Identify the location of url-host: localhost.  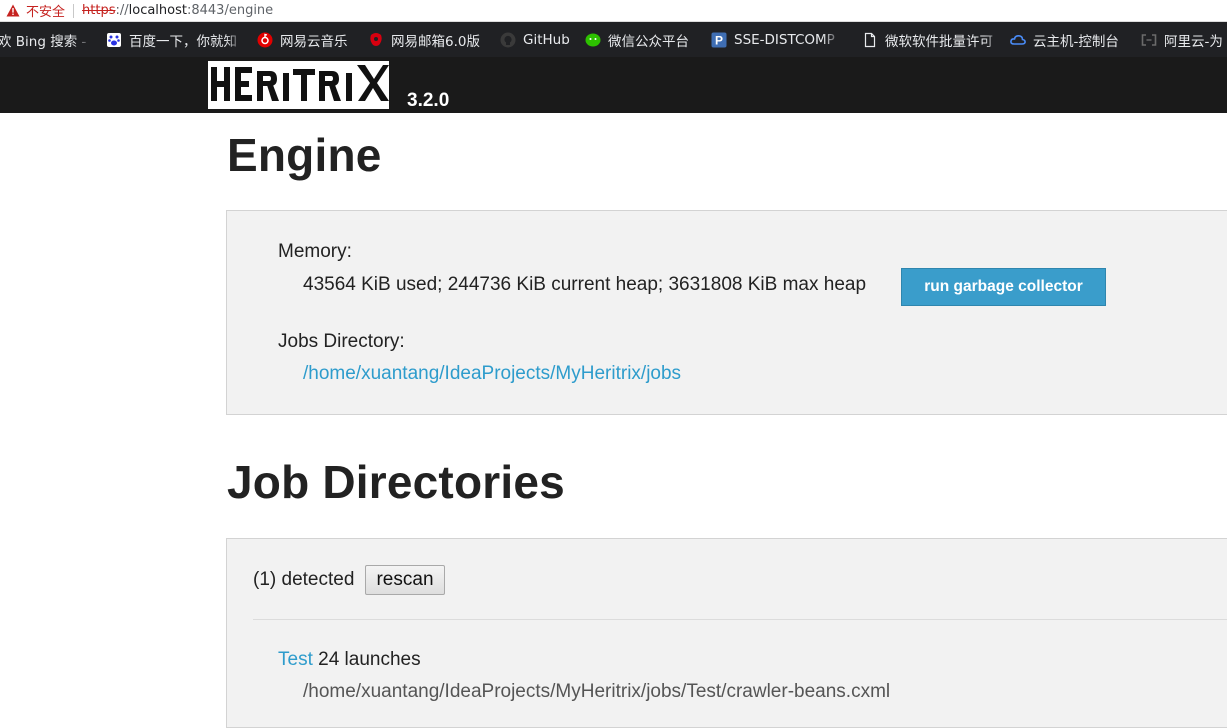
(157, 10).